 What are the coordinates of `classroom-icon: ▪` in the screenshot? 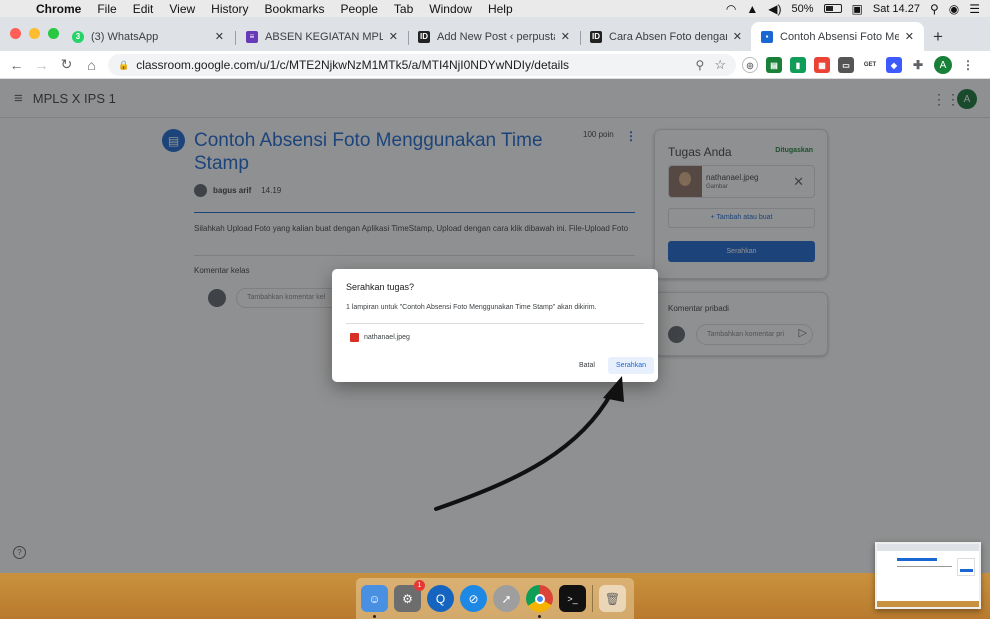 It's located at (767, 36).